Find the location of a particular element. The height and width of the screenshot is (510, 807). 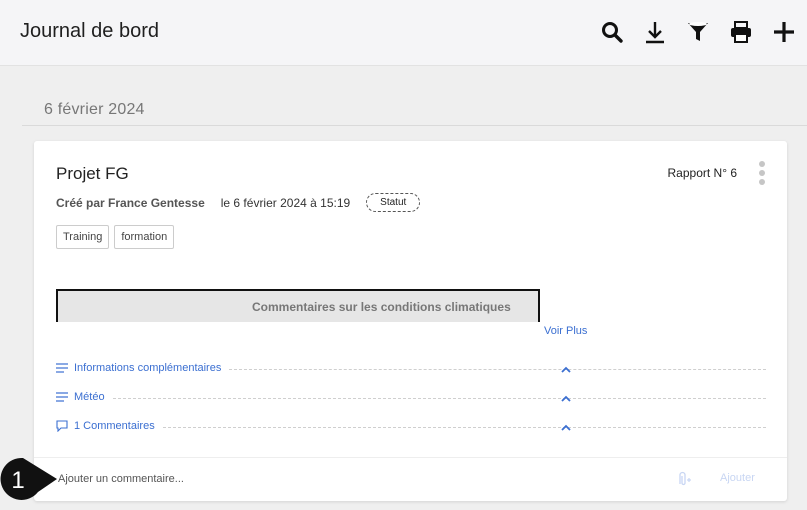

search-button is located at coordinates (611, 32).